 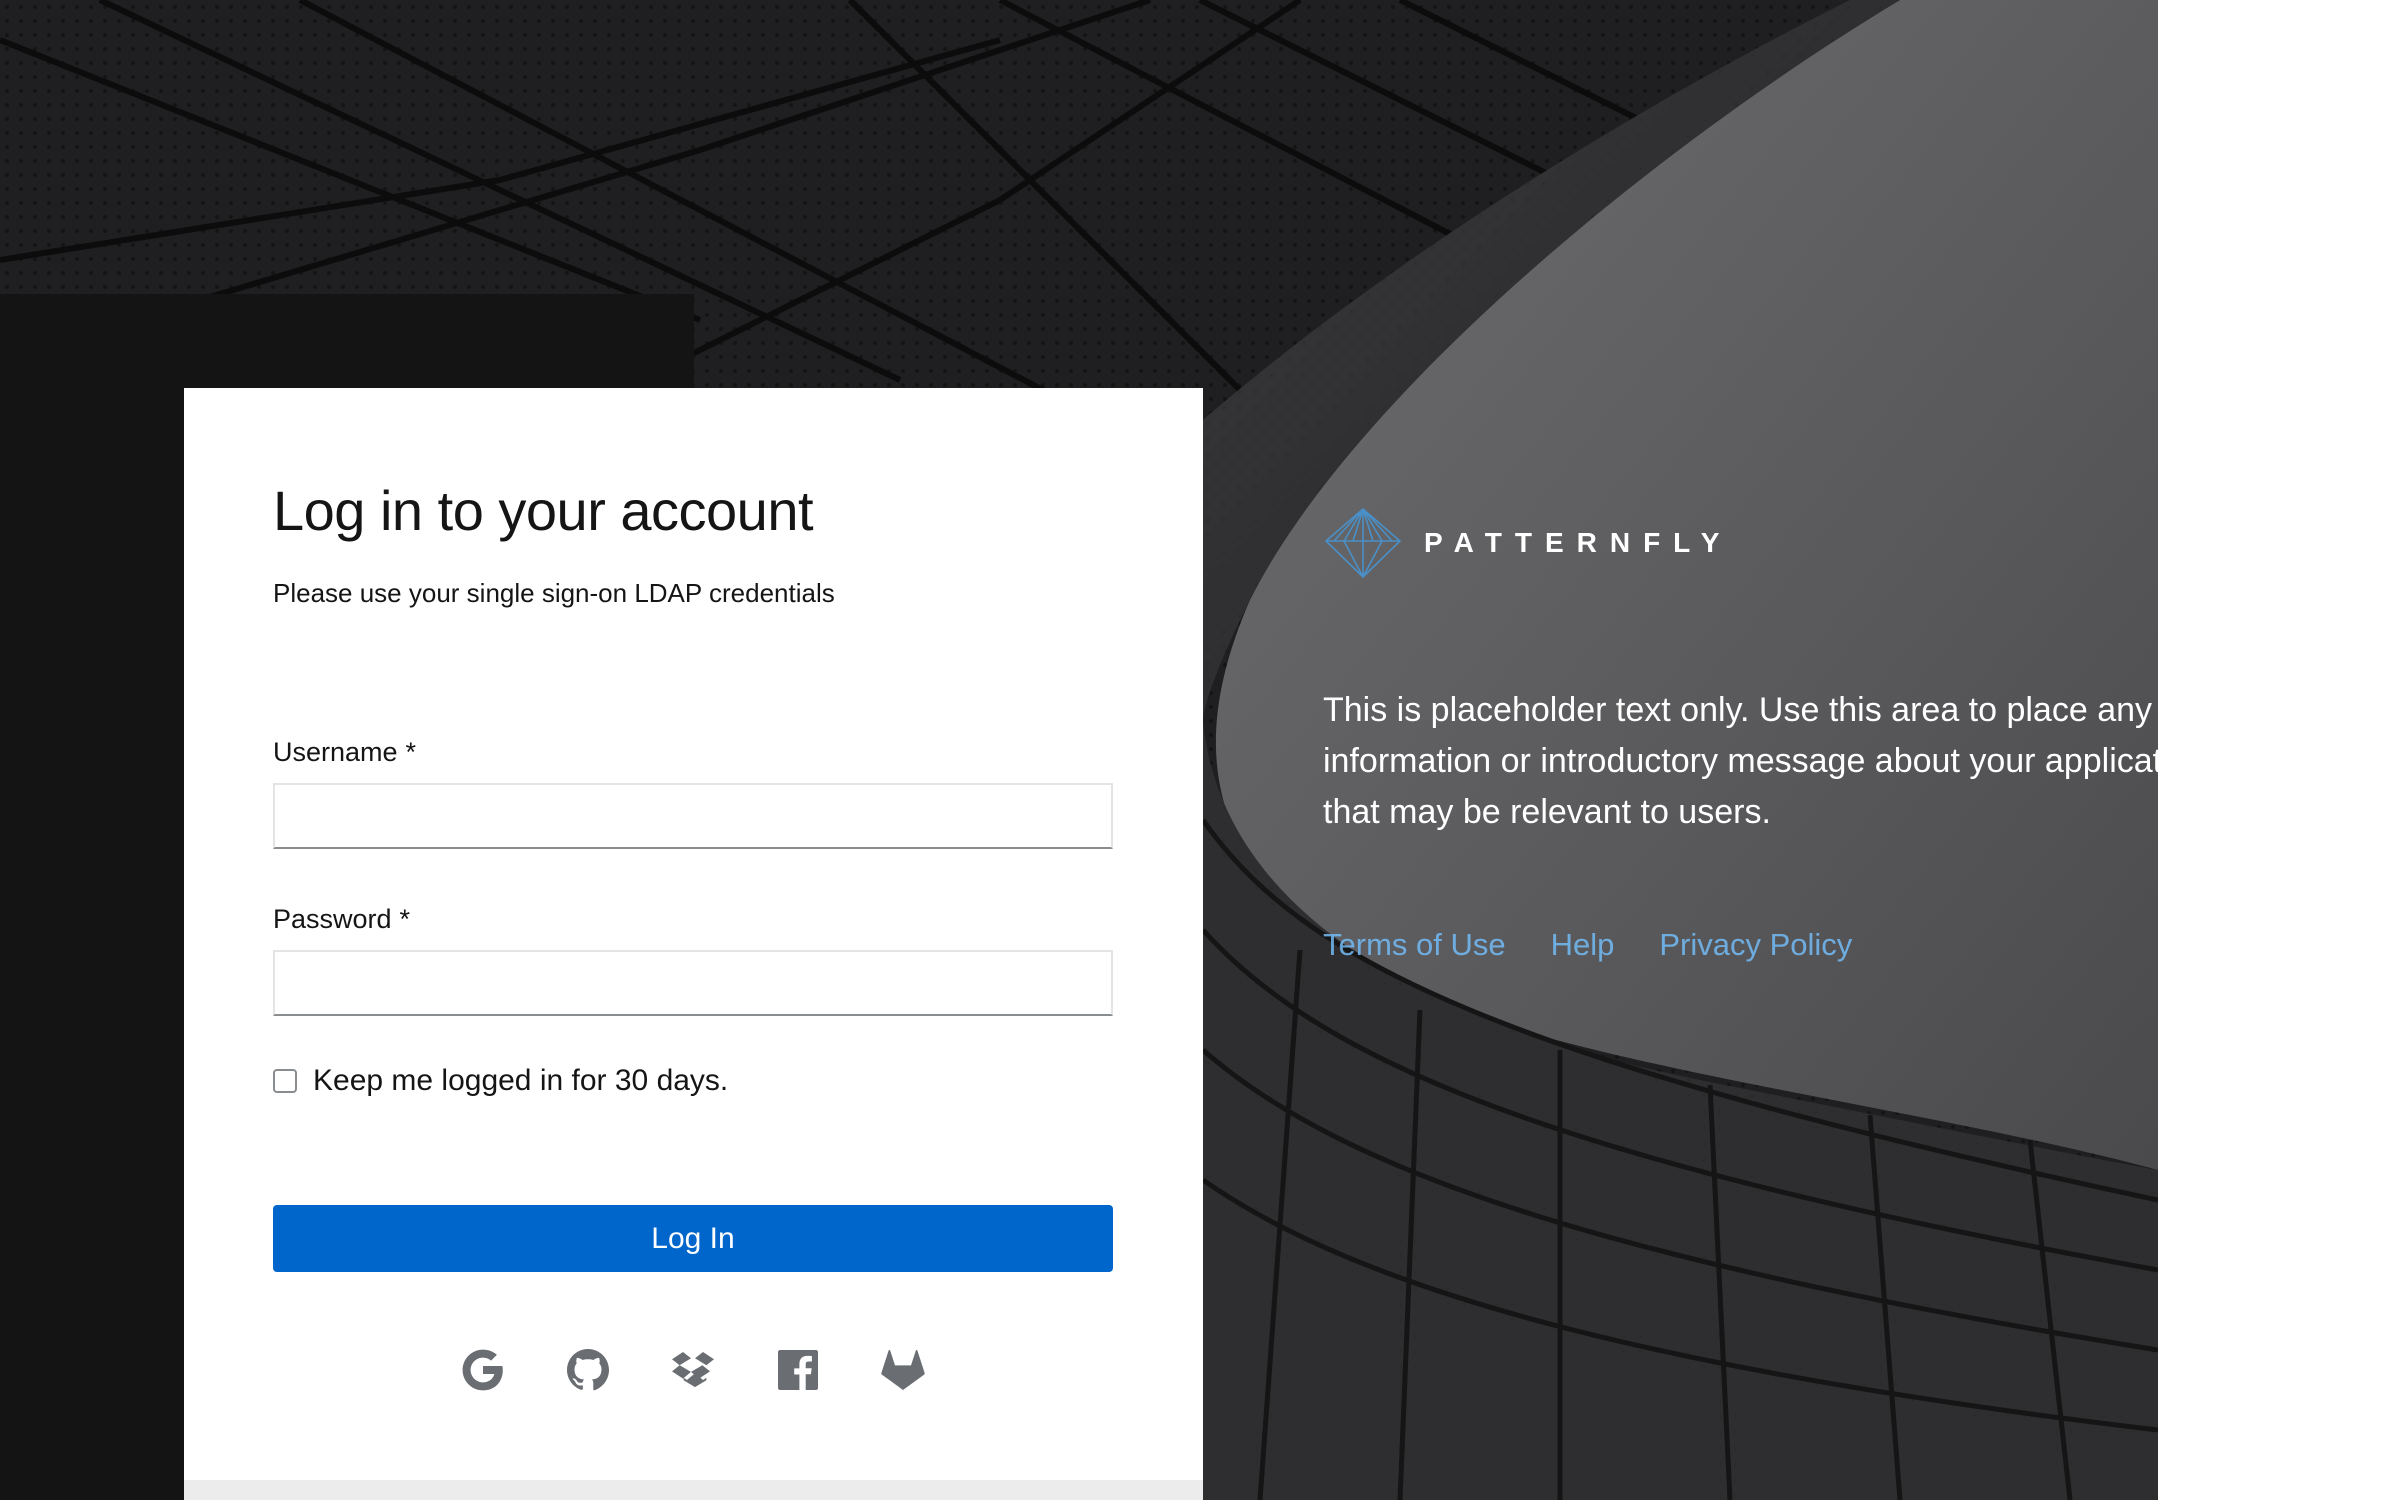 I want to click on social-login-list, so click(x=693, y=1370).